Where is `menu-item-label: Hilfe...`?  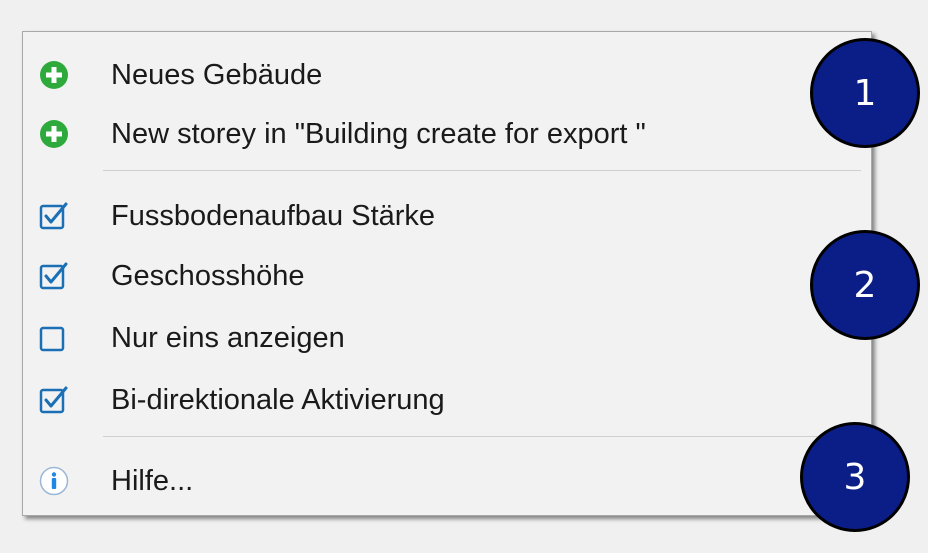 menu-item-label: Hilfe... is located at coordinates (152, 480).